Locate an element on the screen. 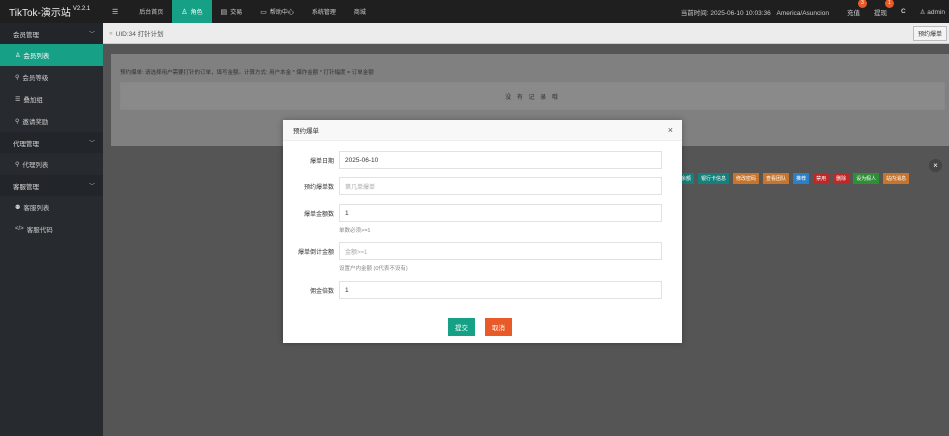  code-icon: </> is located at coordinates (19, 229).